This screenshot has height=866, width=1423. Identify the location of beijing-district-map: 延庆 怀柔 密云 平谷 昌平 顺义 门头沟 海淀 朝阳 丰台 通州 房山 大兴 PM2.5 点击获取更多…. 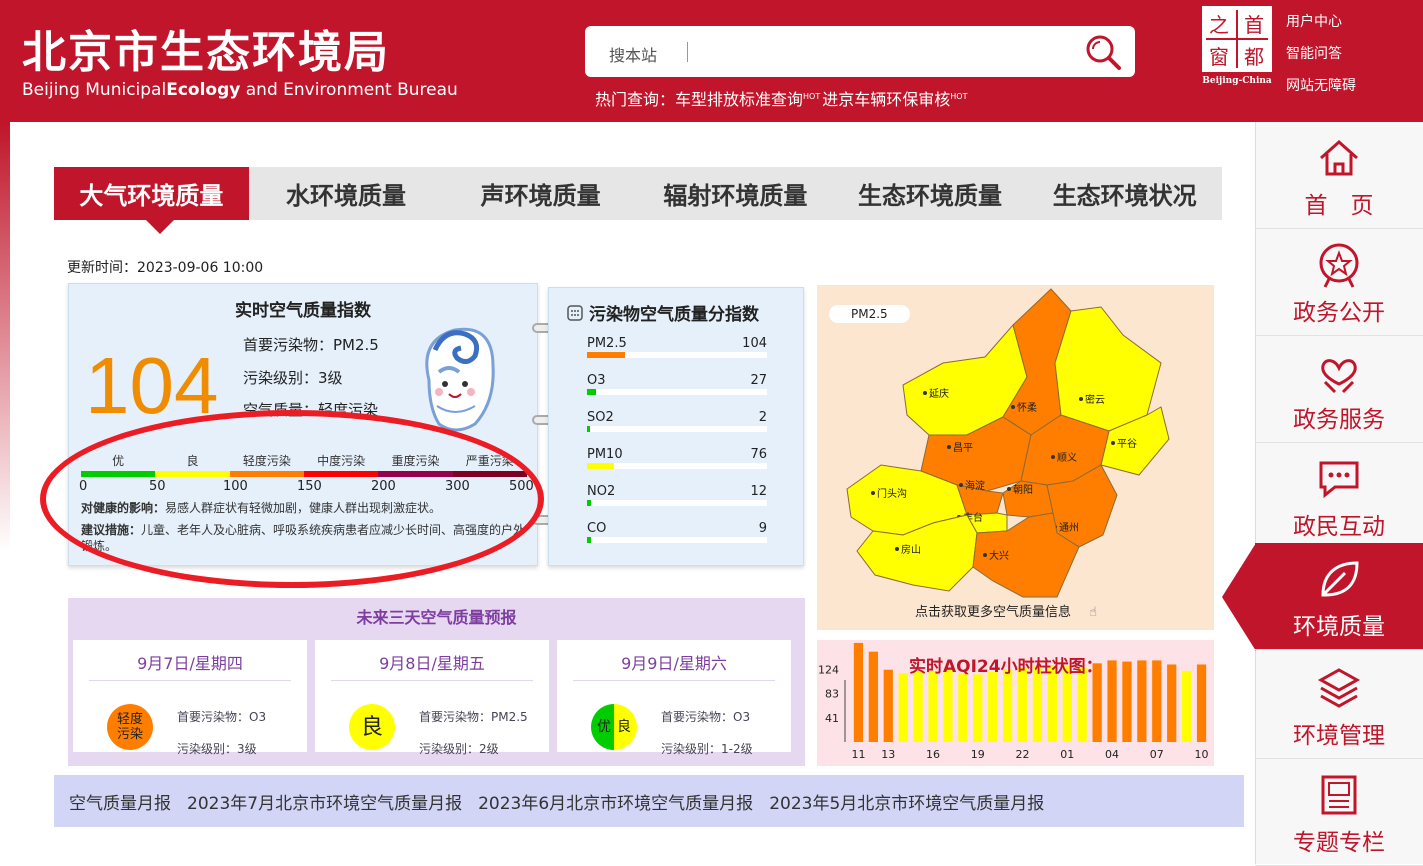
(1015, 457).